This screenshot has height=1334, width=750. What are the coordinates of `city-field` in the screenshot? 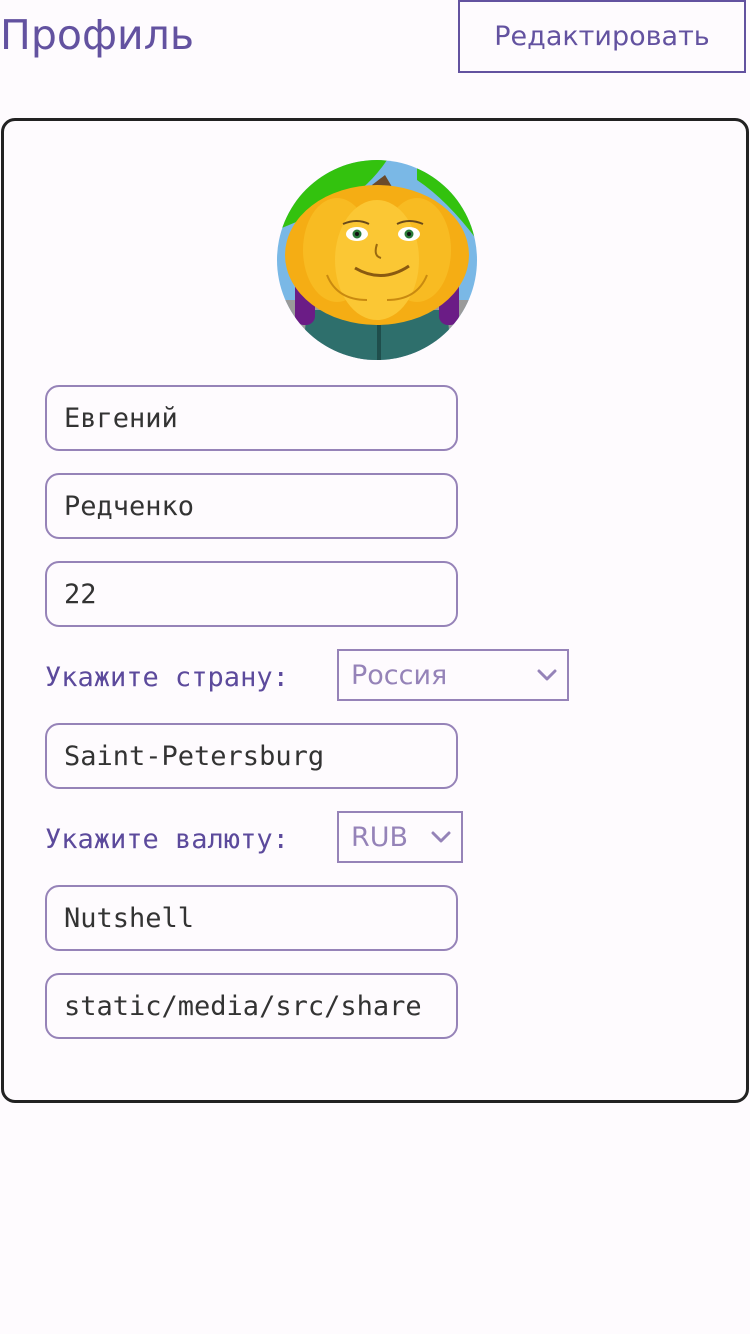 It's located at (251, 756).